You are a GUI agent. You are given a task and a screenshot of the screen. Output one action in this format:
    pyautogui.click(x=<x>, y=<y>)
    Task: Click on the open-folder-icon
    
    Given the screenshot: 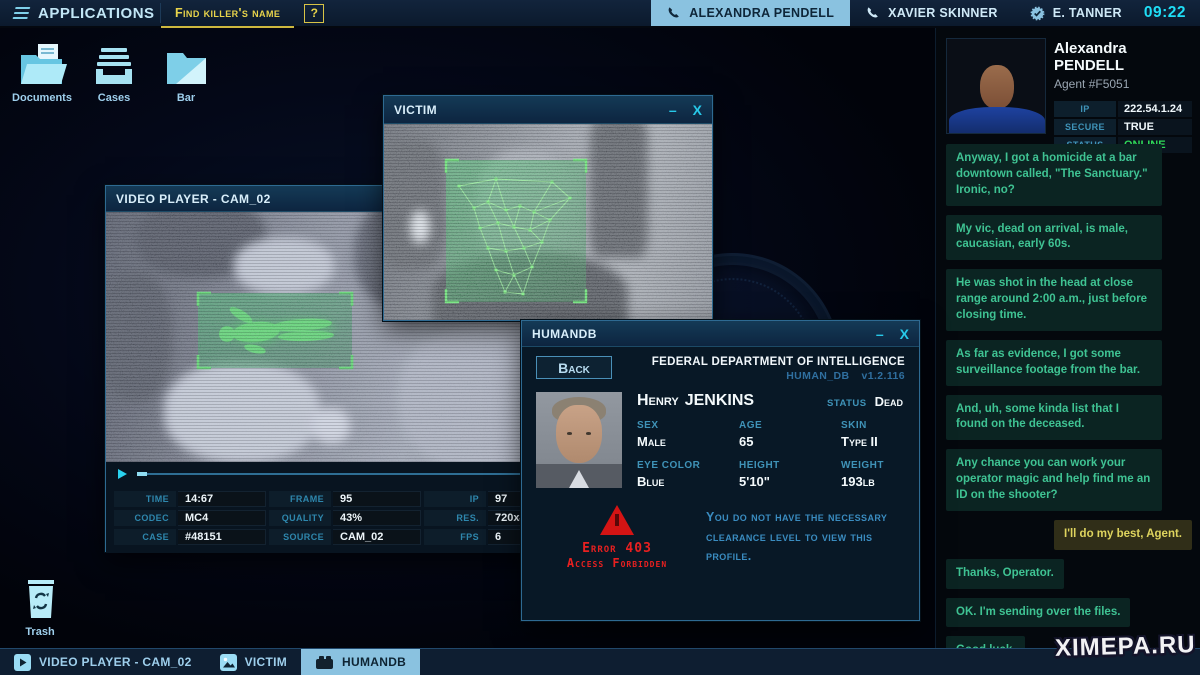 What is the action you would take?
    pyautogui.click(x=42, y=65)
    